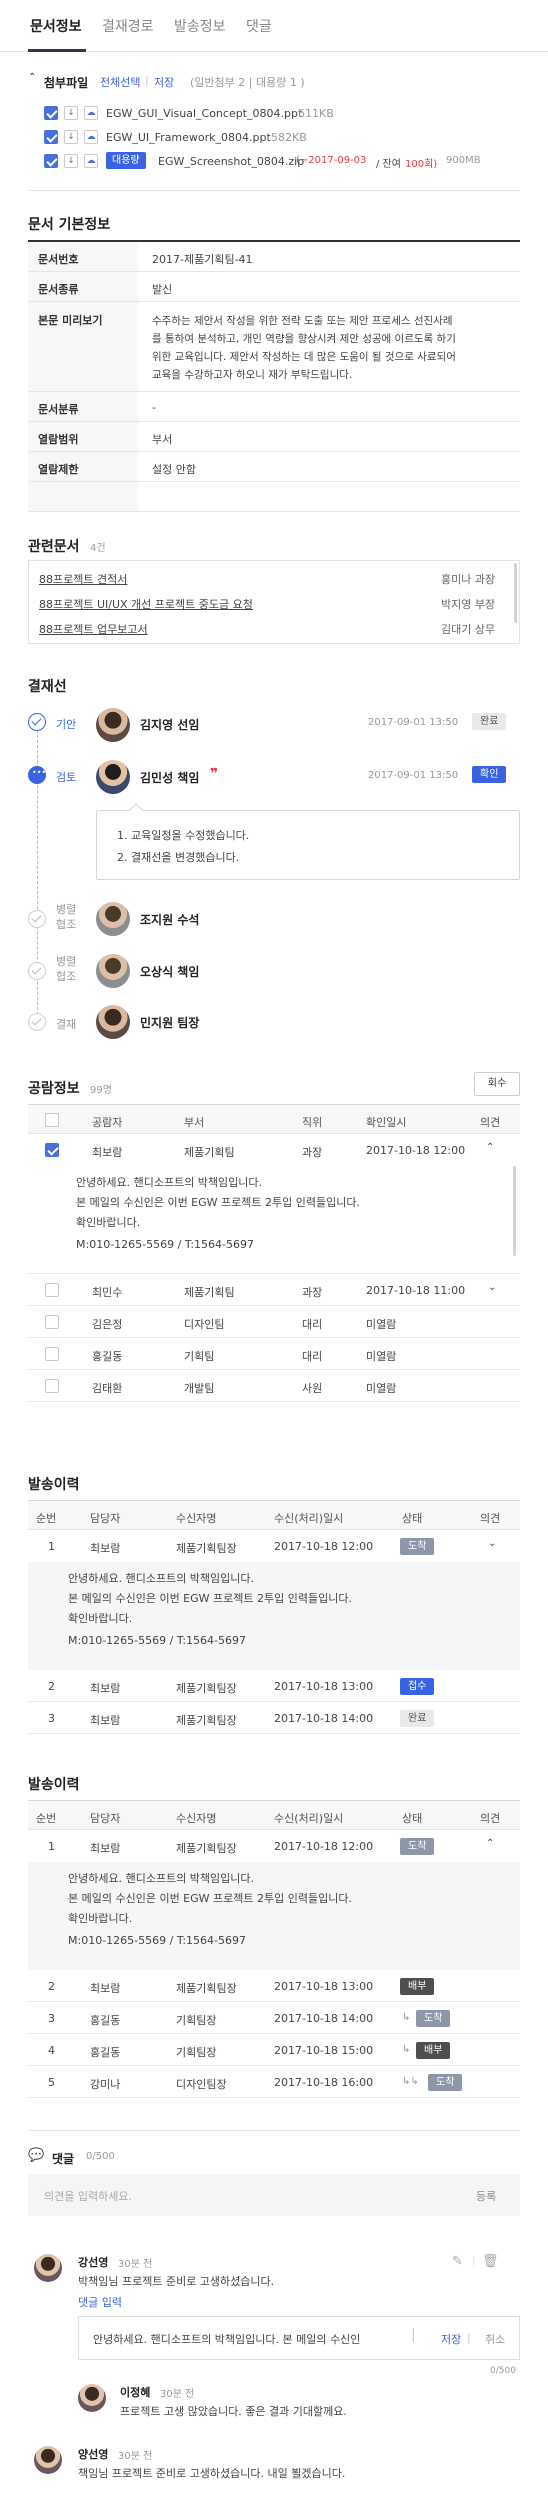 This screenshot has width=548, height=2500. Describe the element at coordinates (259, 26) in the screenshot. I see `tab-comments: 댓글` at that location.